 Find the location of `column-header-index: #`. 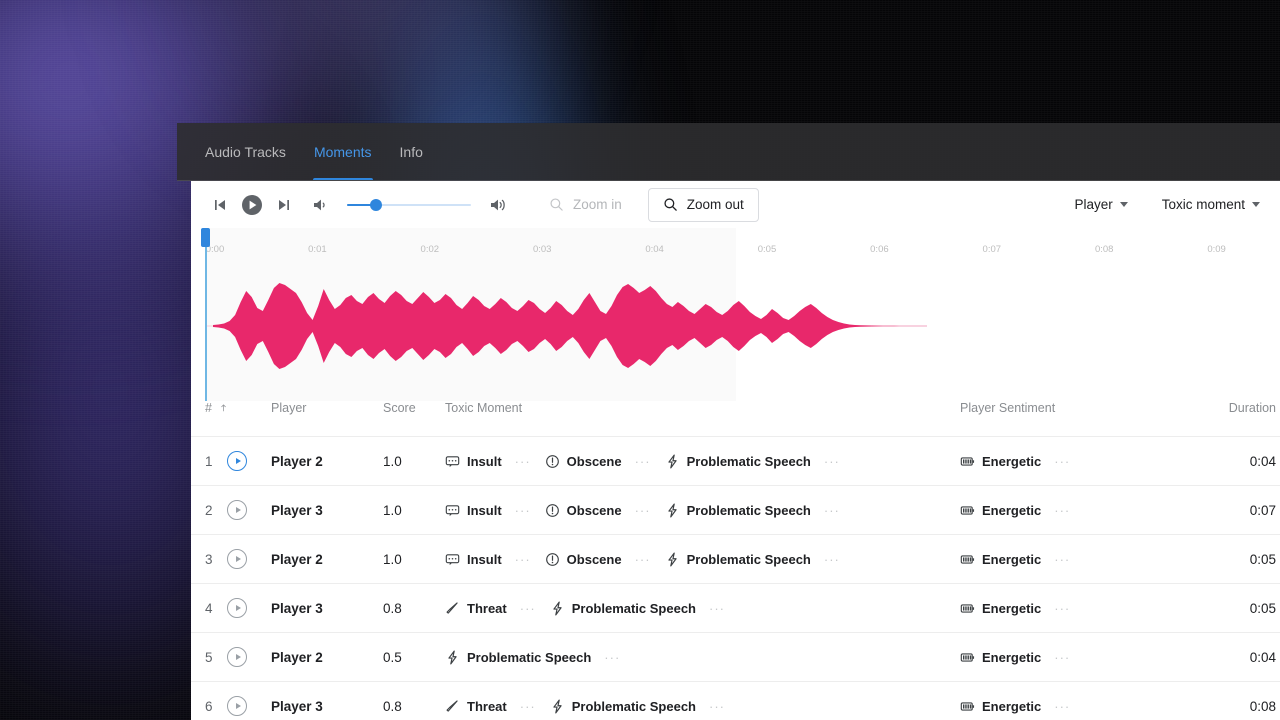

column-header-index: # is located at coordinates (216, 408).